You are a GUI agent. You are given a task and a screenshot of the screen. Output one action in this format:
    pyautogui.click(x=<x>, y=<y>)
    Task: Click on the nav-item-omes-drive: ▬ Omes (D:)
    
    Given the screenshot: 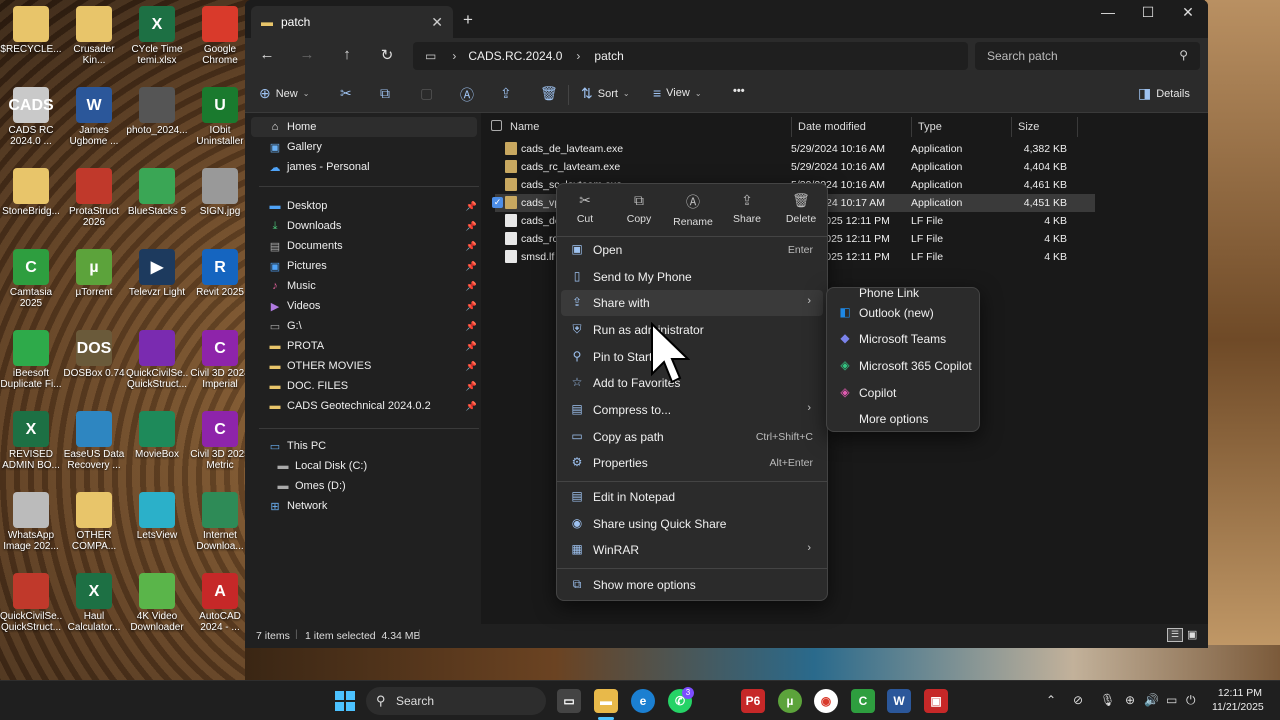 What is the action you would take?
    pyautogui.click(x=380, y=486)
    